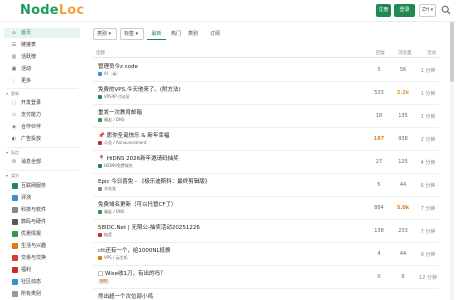 The width and height of the screenshot is (456, 300). What do you see at coordinates (383, 10) in the screenshot?
I see `signup-button: 注册` at bounding box center [383, 10].